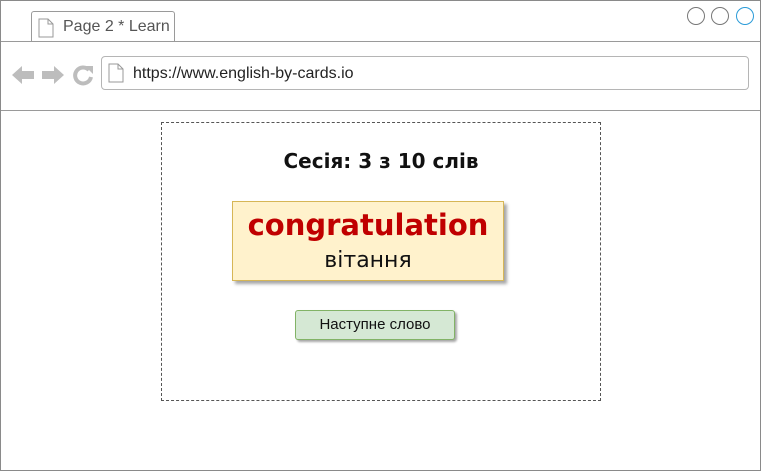 The height and width of the screenshot is (471, 761). Describe the element at coordinates (745, 16) in the screenshot. I see `close-icon` at that location.